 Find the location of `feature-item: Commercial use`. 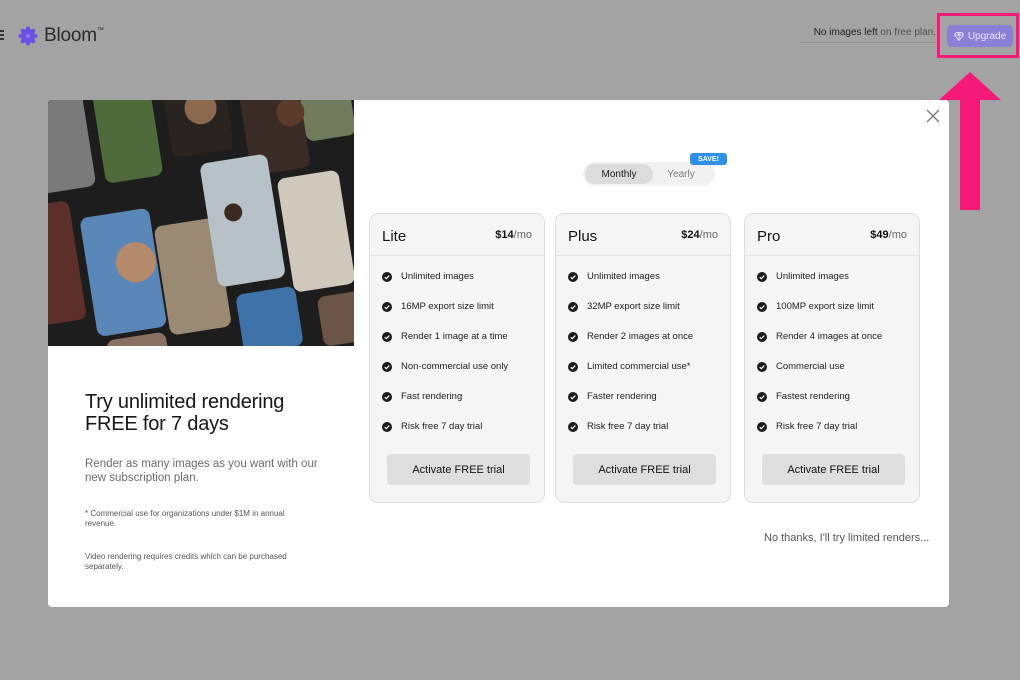

feature-item: Commercial use is located at coordinates (819, 376).